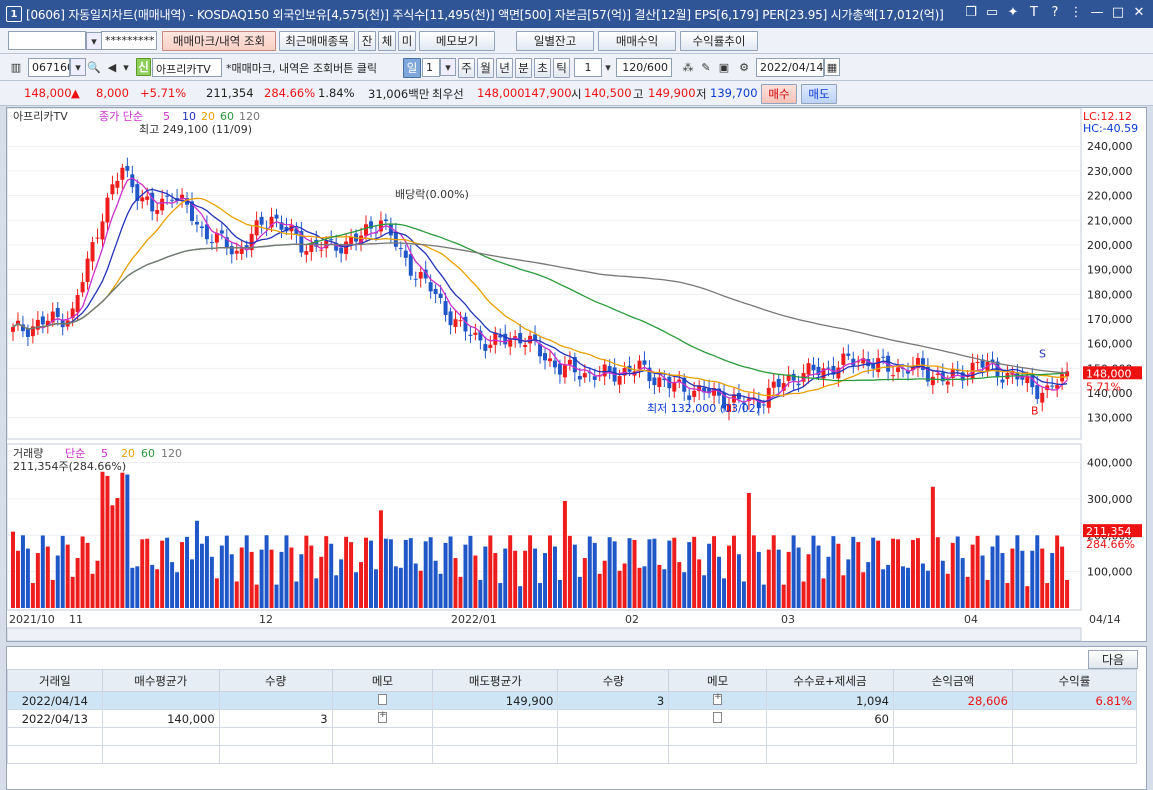 The image size is (1153, 790). I want to click on code-dropdown-icon: ▾, so click(78, 67).